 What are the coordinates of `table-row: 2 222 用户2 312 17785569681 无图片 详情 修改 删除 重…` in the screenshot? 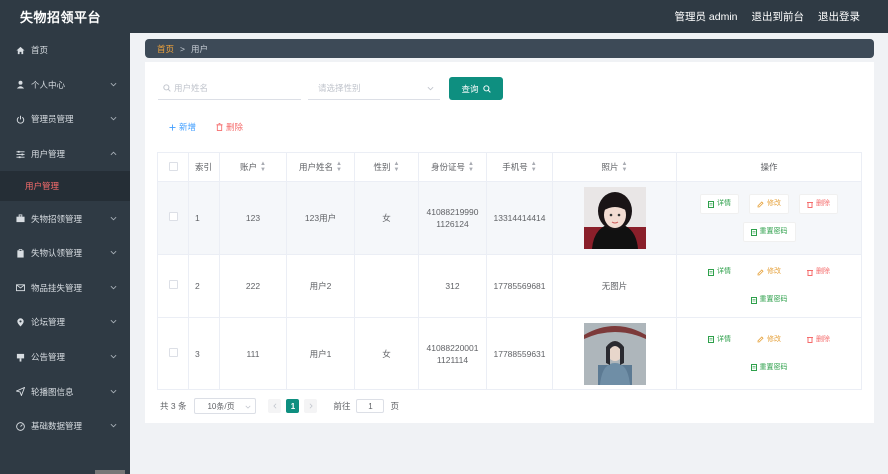 It's located at (509, 286).